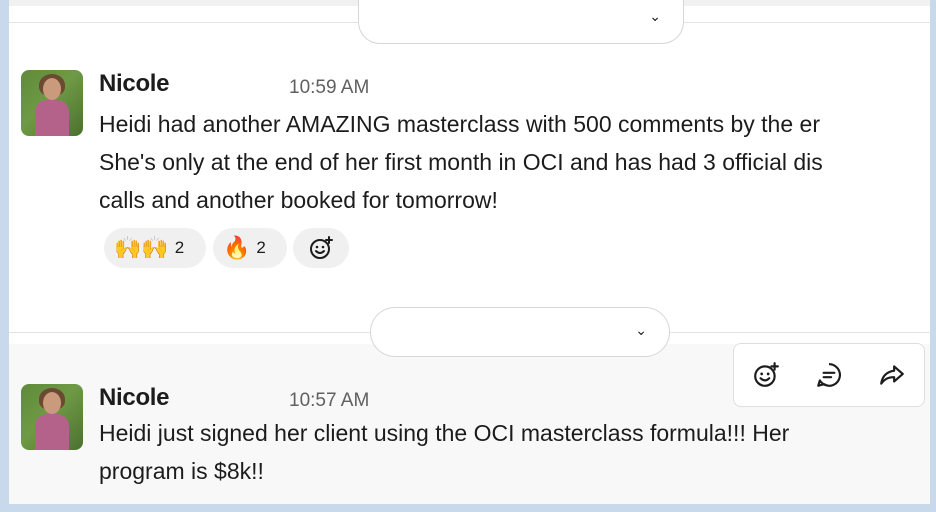 This screenshot has width=936, height=512. Describe the element at coordinates (329, 88) in the screenshot. I see `timestamp: 10:59 AM` at that location.